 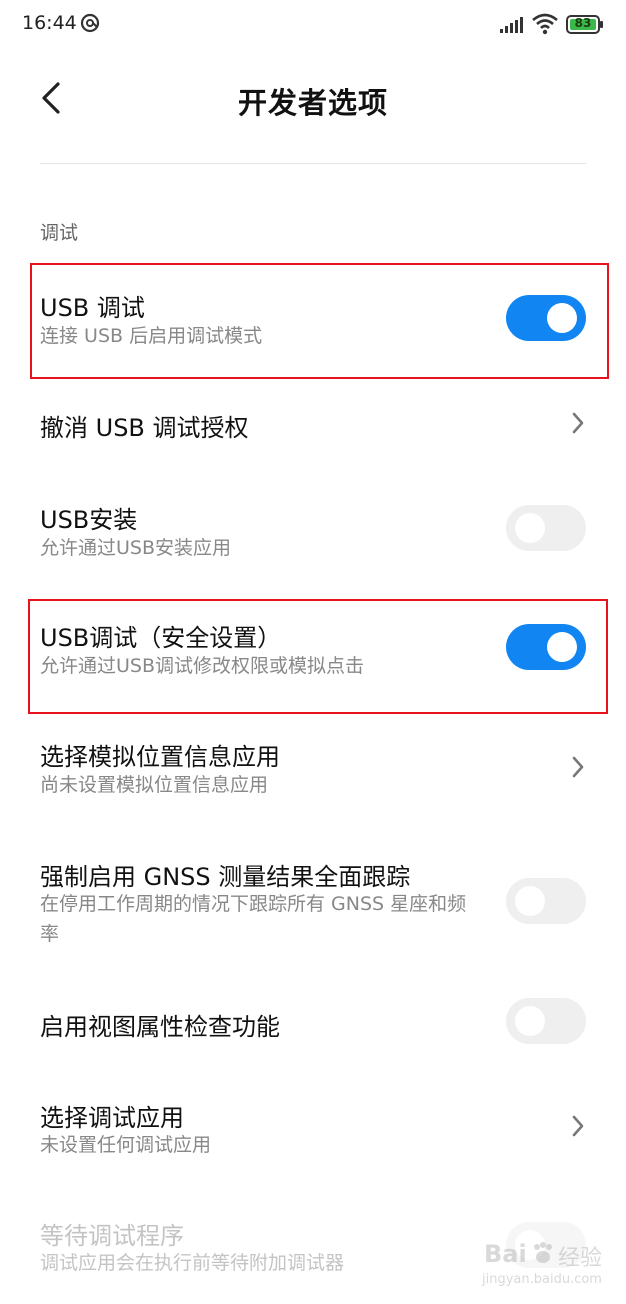 What do you see at coordinates (136, 548) in the screenshot?
I see `usb-install-subtitle: 允许通过USB安装应用` at bounding box center [136, 548].